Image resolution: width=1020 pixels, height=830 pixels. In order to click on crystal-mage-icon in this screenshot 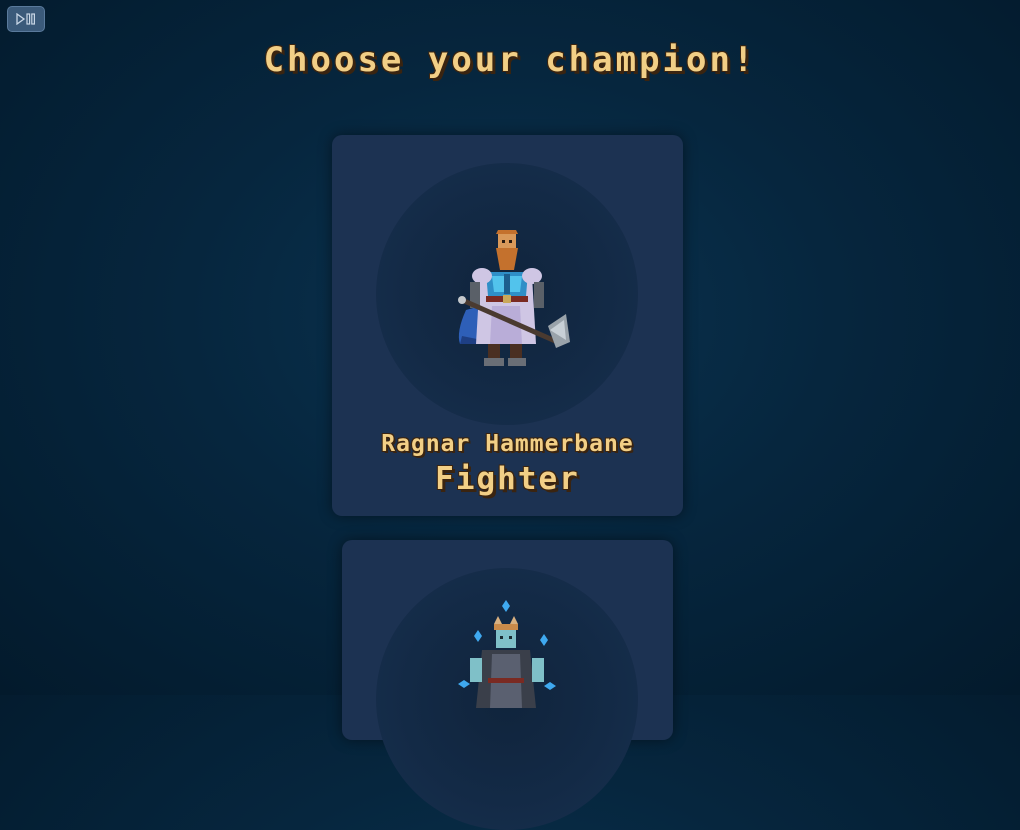, I will do `click(507, 654)`.